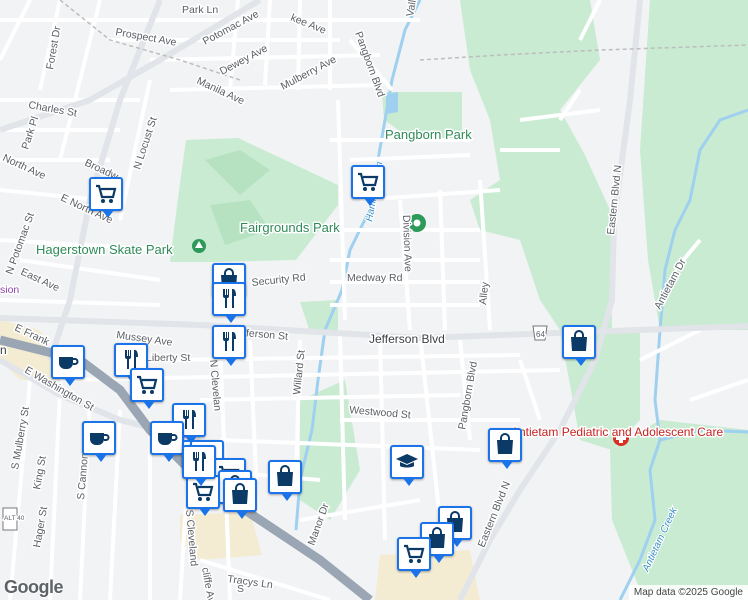  What do you see at coordinates (688, 592) in the screenshot?
I see `map-attribution: Map data ©2025 Google` at bounding box center [688, 592].